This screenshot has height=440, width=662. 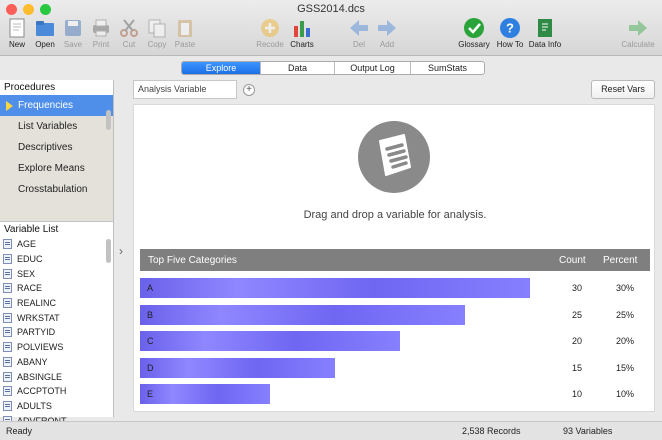 I want to click on add-variable-button: +, so click(x=249, y=90).